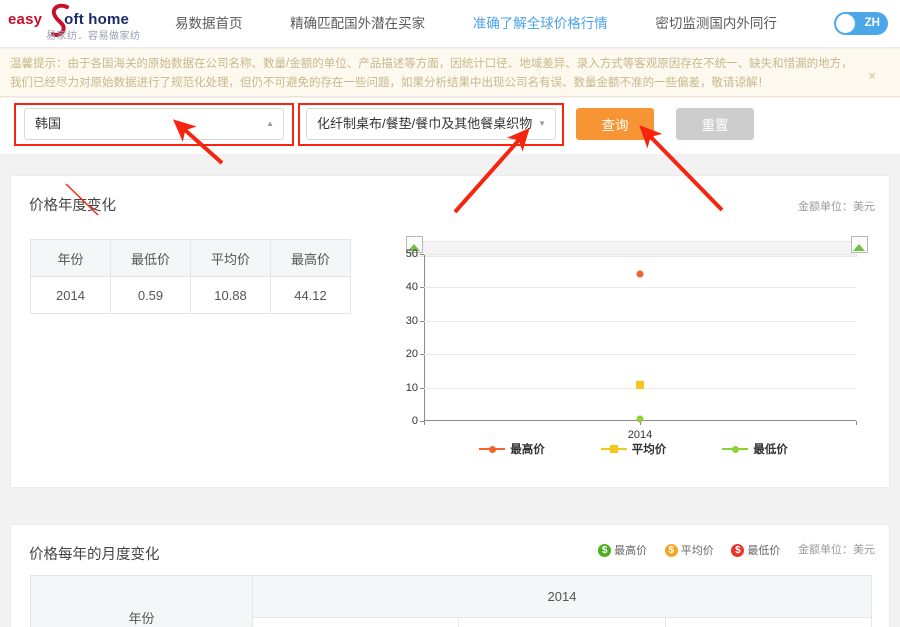  I want to click on dollar-icon-avg: $, so click(671, 550).